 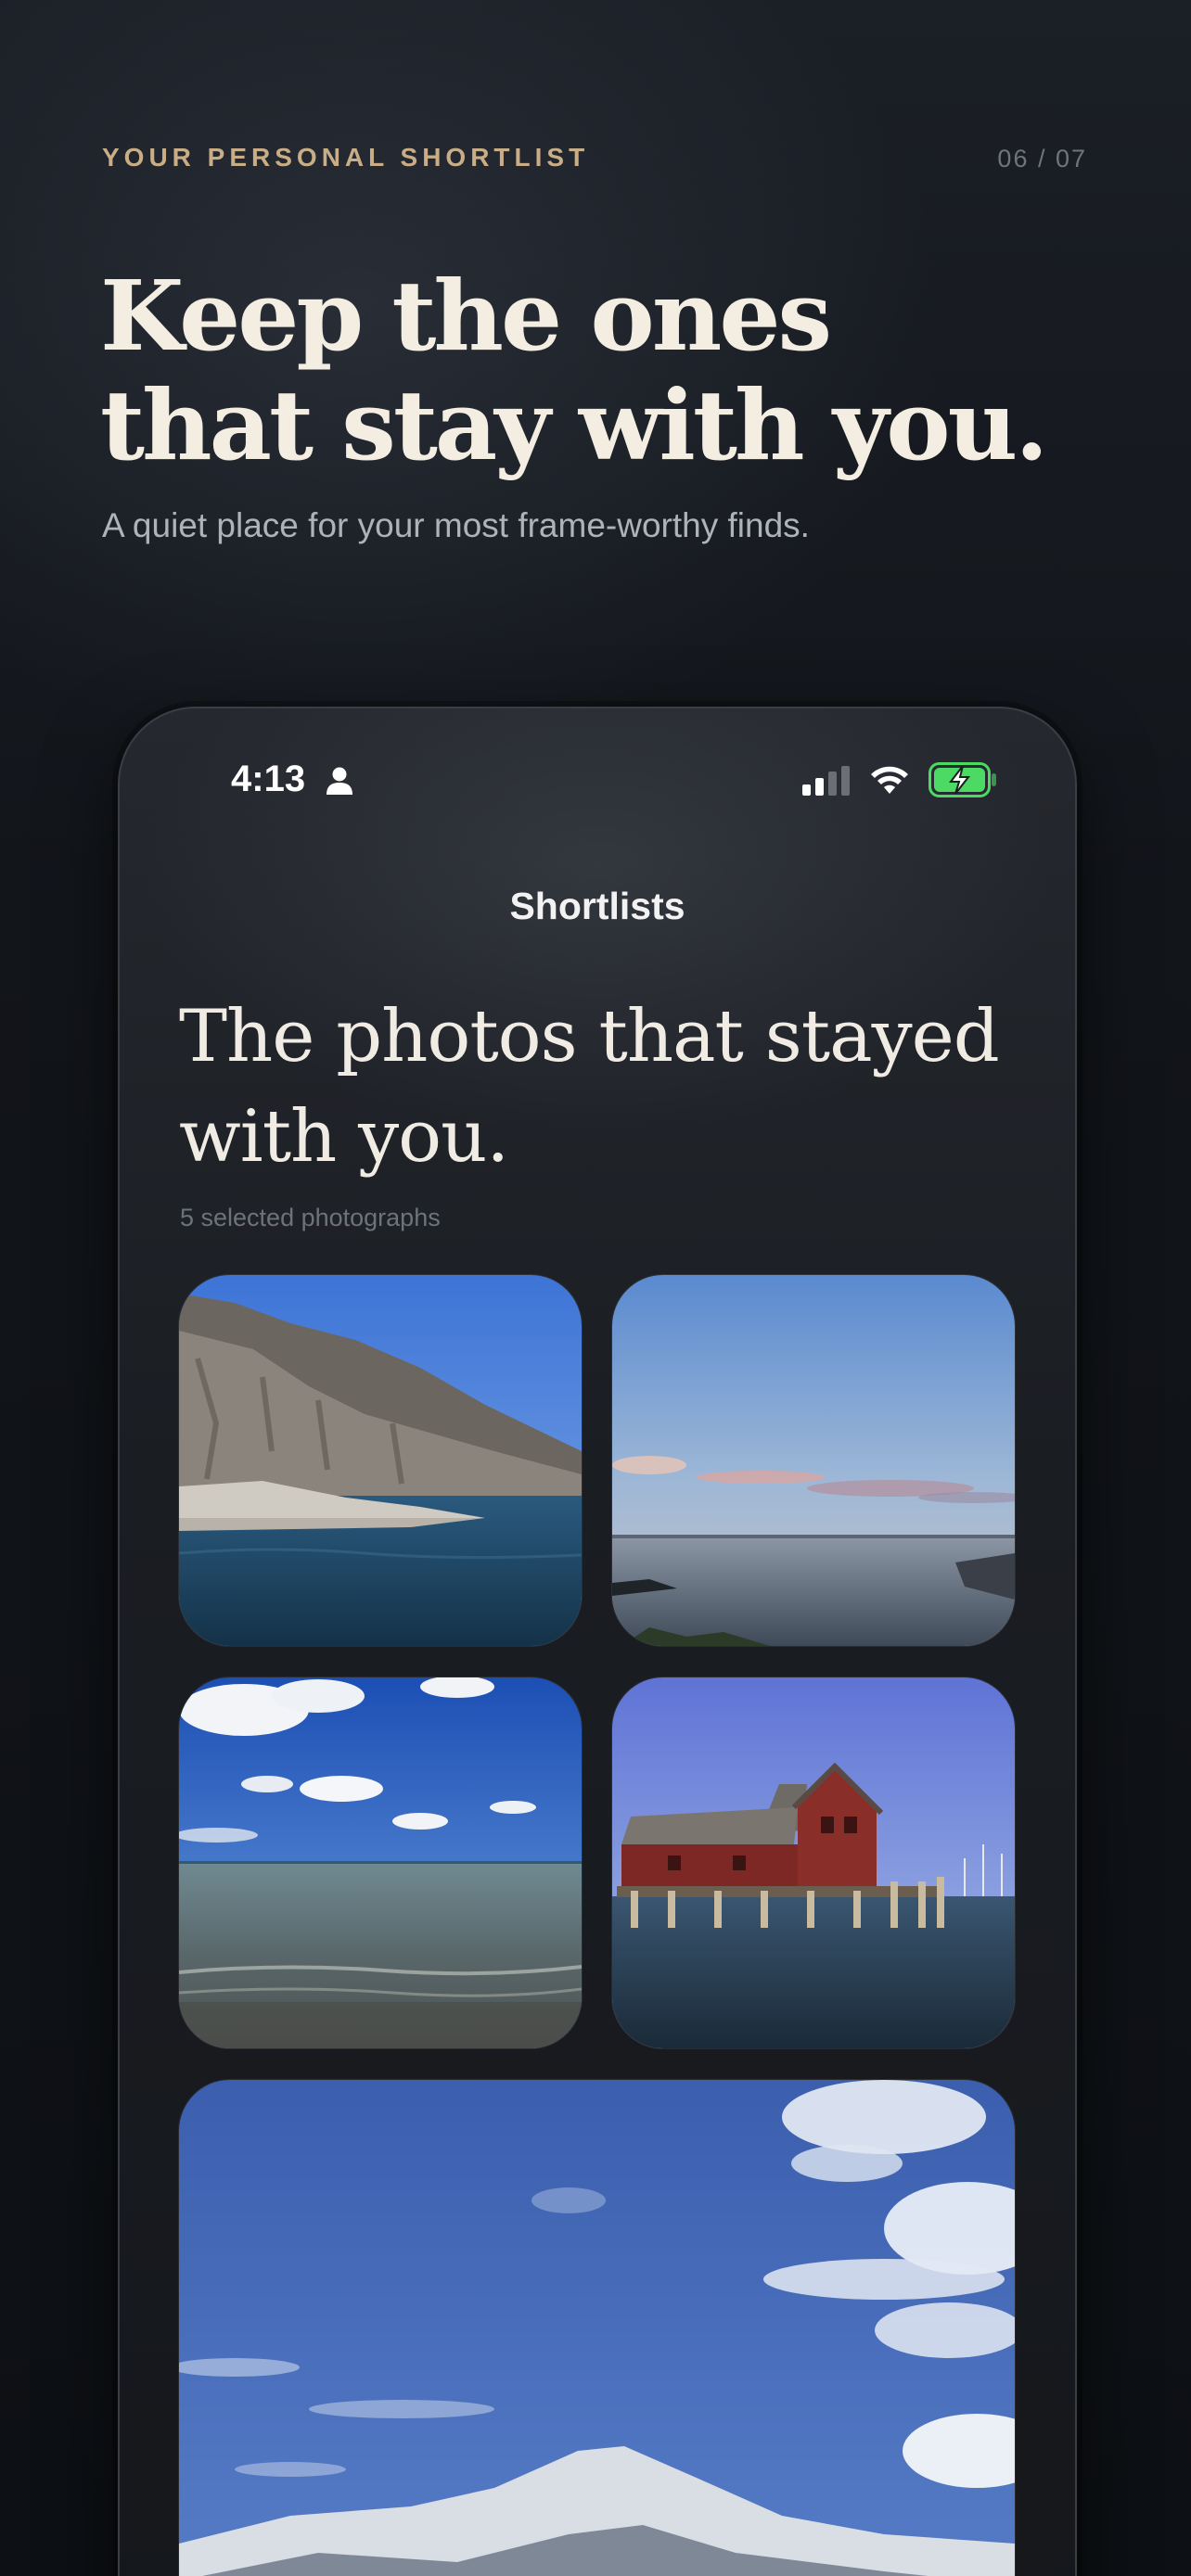 I want to click on hero-title: Keep the ones that stay with you., so click(x=610, y=370).